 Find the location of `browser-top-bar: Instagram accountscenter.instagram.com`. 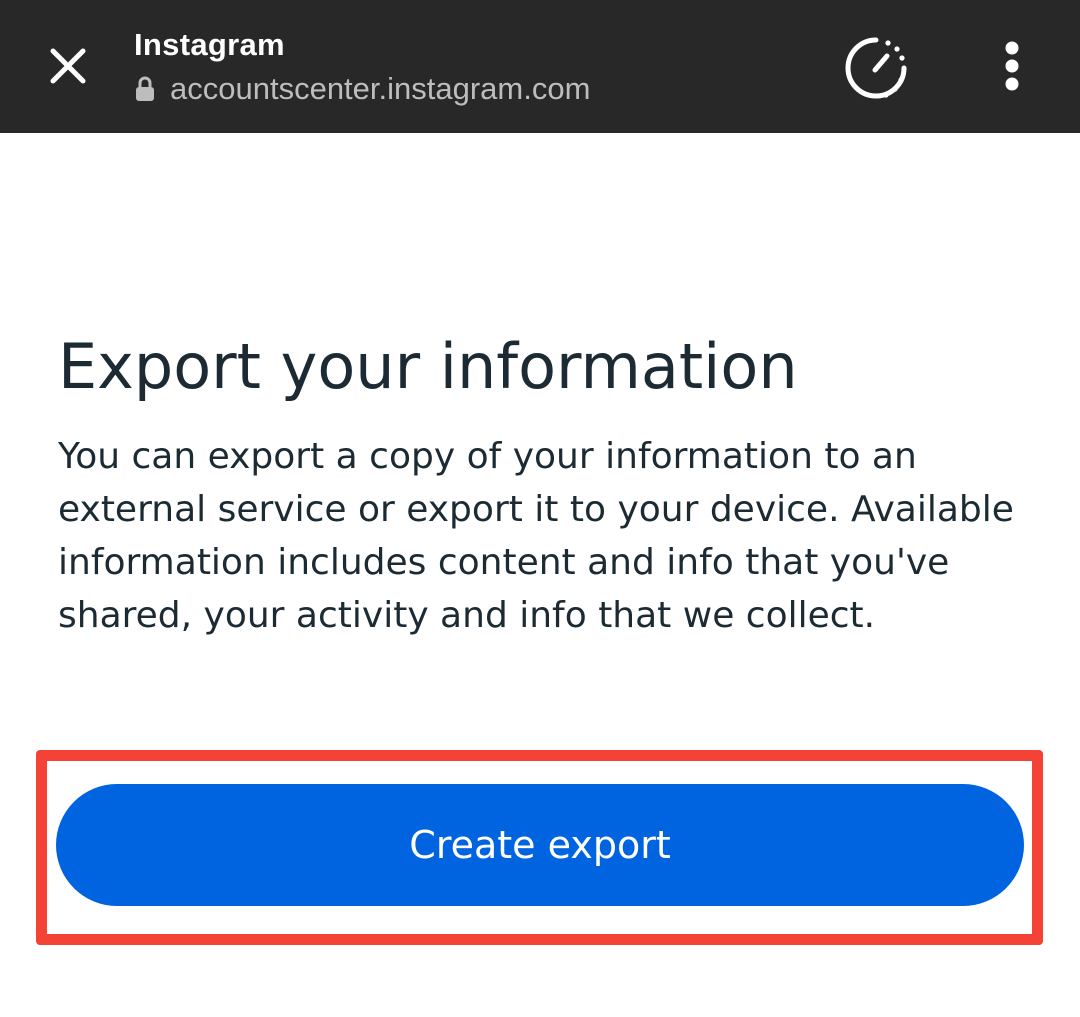

browser-top-bar: Instagram accountscenter.instagram.com is located at coordinates (540, 66).